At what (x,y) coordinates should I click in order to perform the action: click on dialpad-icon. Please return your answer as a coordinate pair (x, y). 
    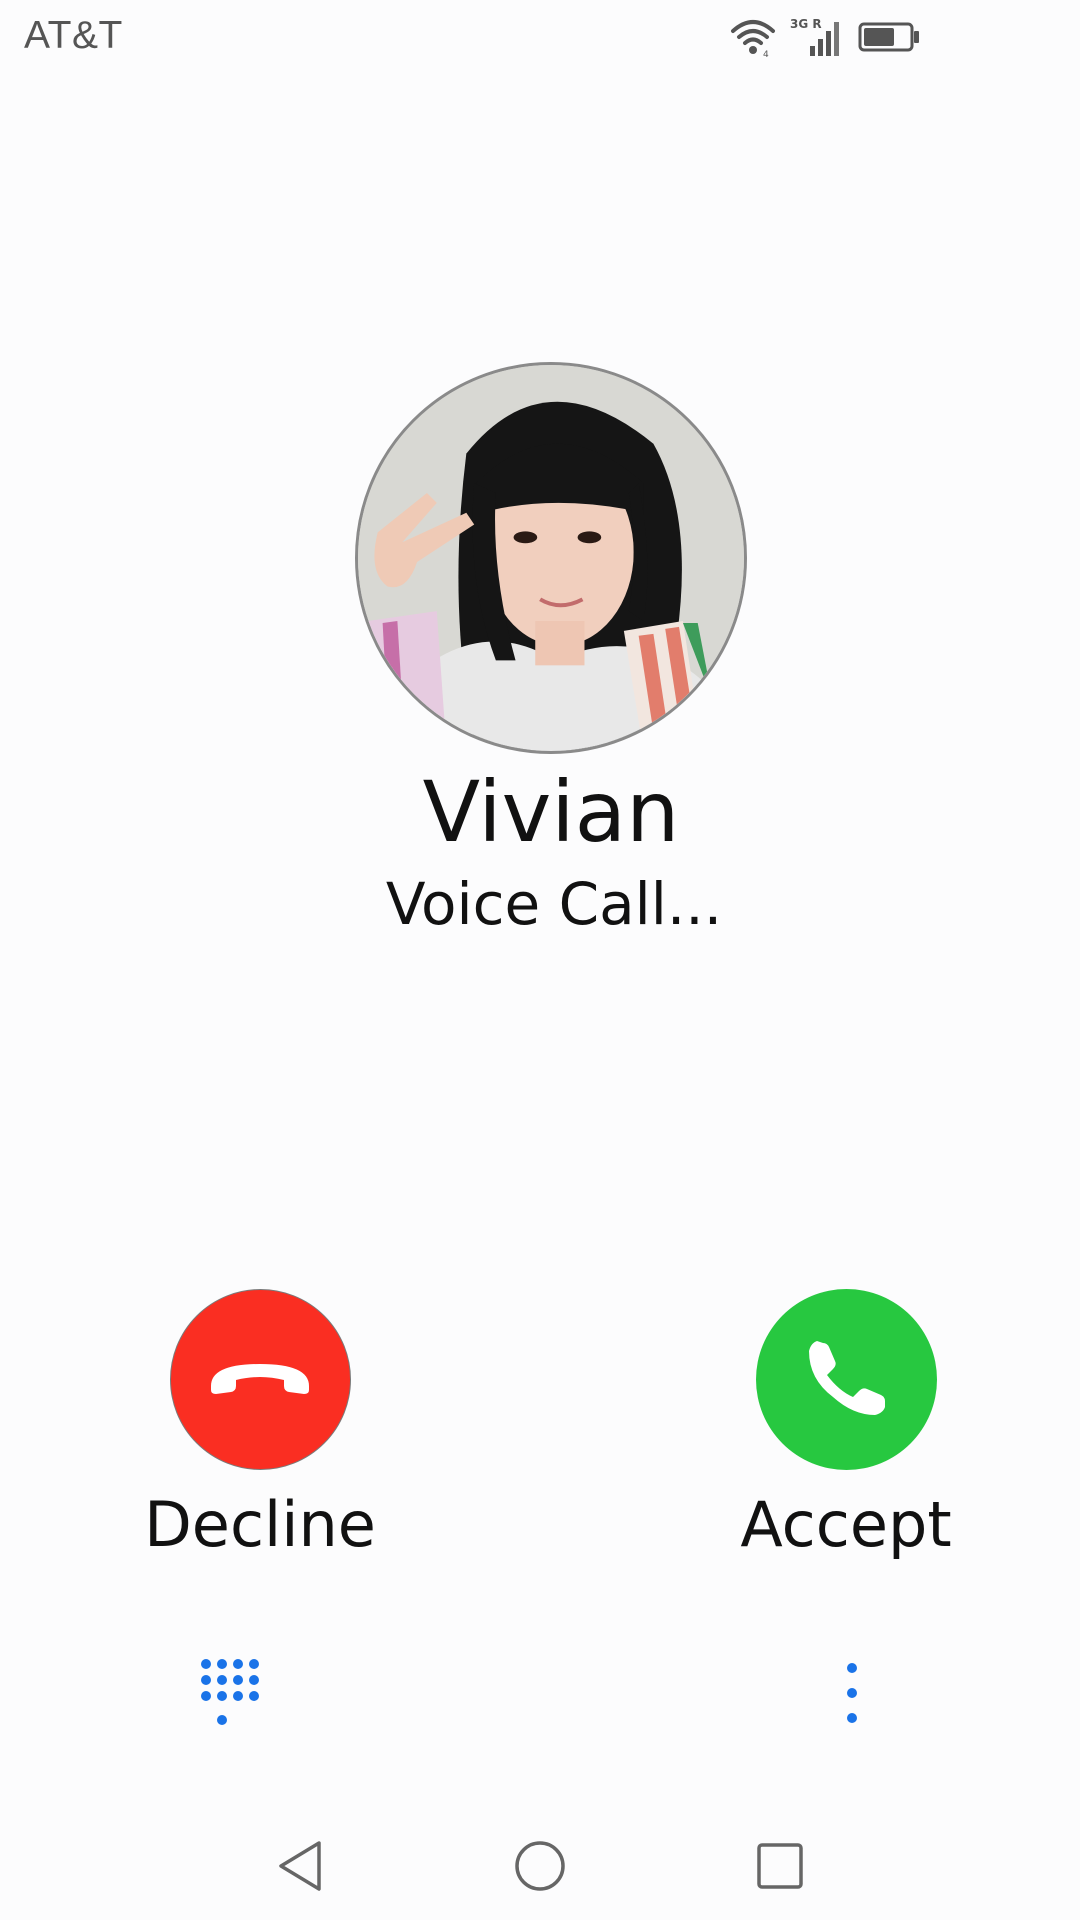
    Looking at the image, I should click on (228, 1695).